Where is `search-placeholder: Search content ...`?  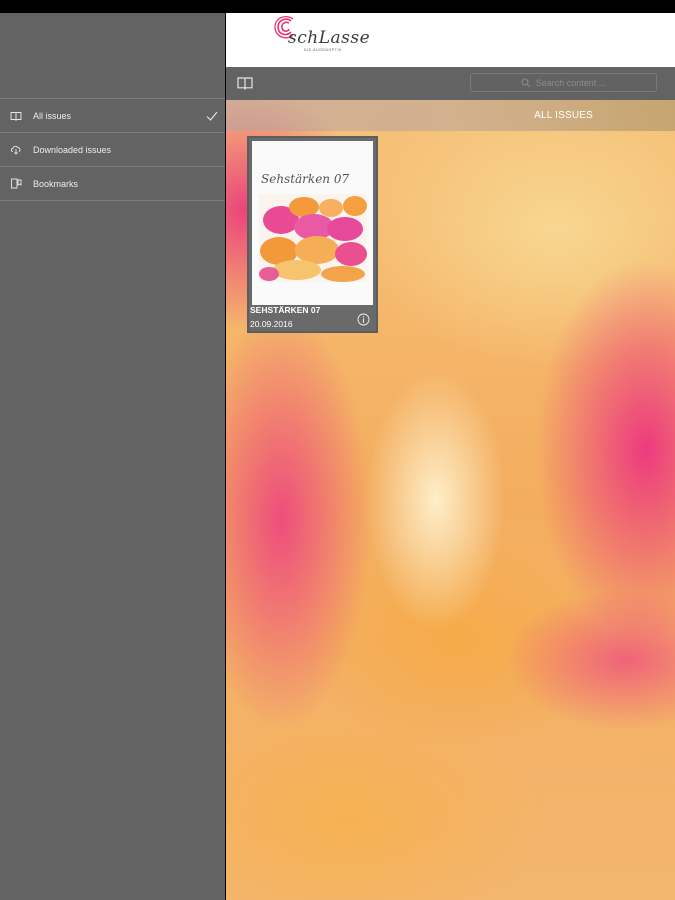 search-placeholder: Search content ... is located at coordinates (571, 82).